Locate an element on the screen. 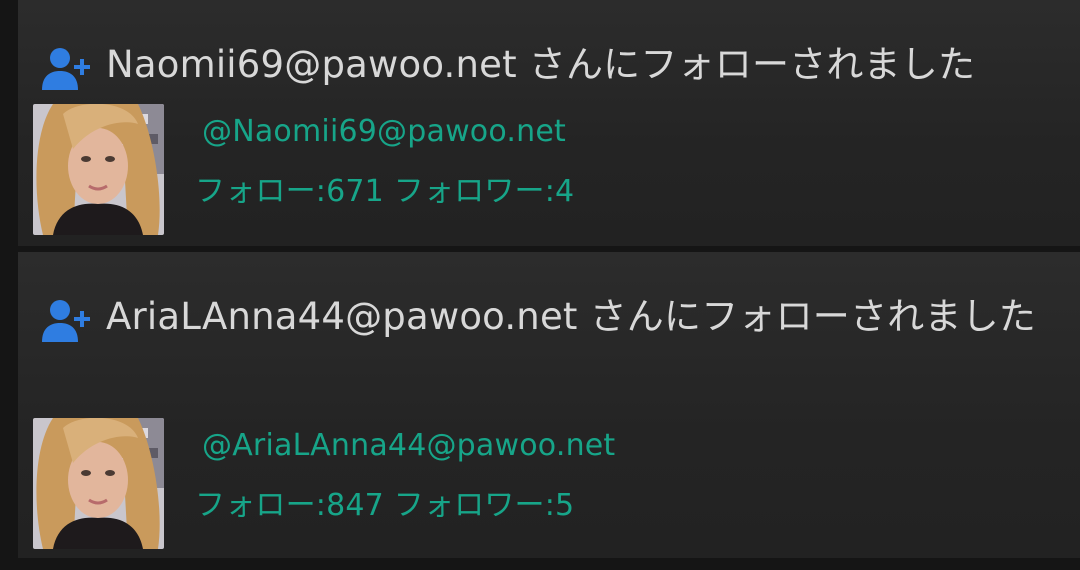  follow-stats: フォロー:671 フォロワー:4 is located at coordinates (385, 191).